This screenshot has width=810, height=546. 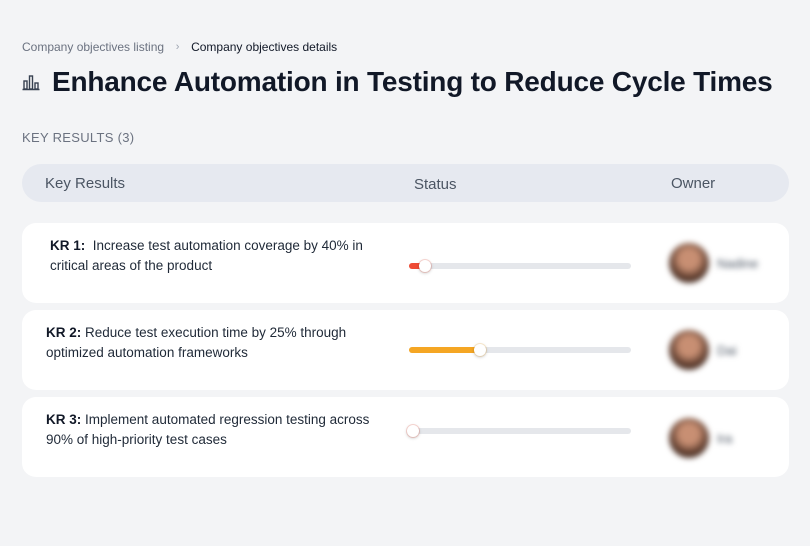 I want to click on column-header-key-results: Key Results, so click(x=85, y=183).